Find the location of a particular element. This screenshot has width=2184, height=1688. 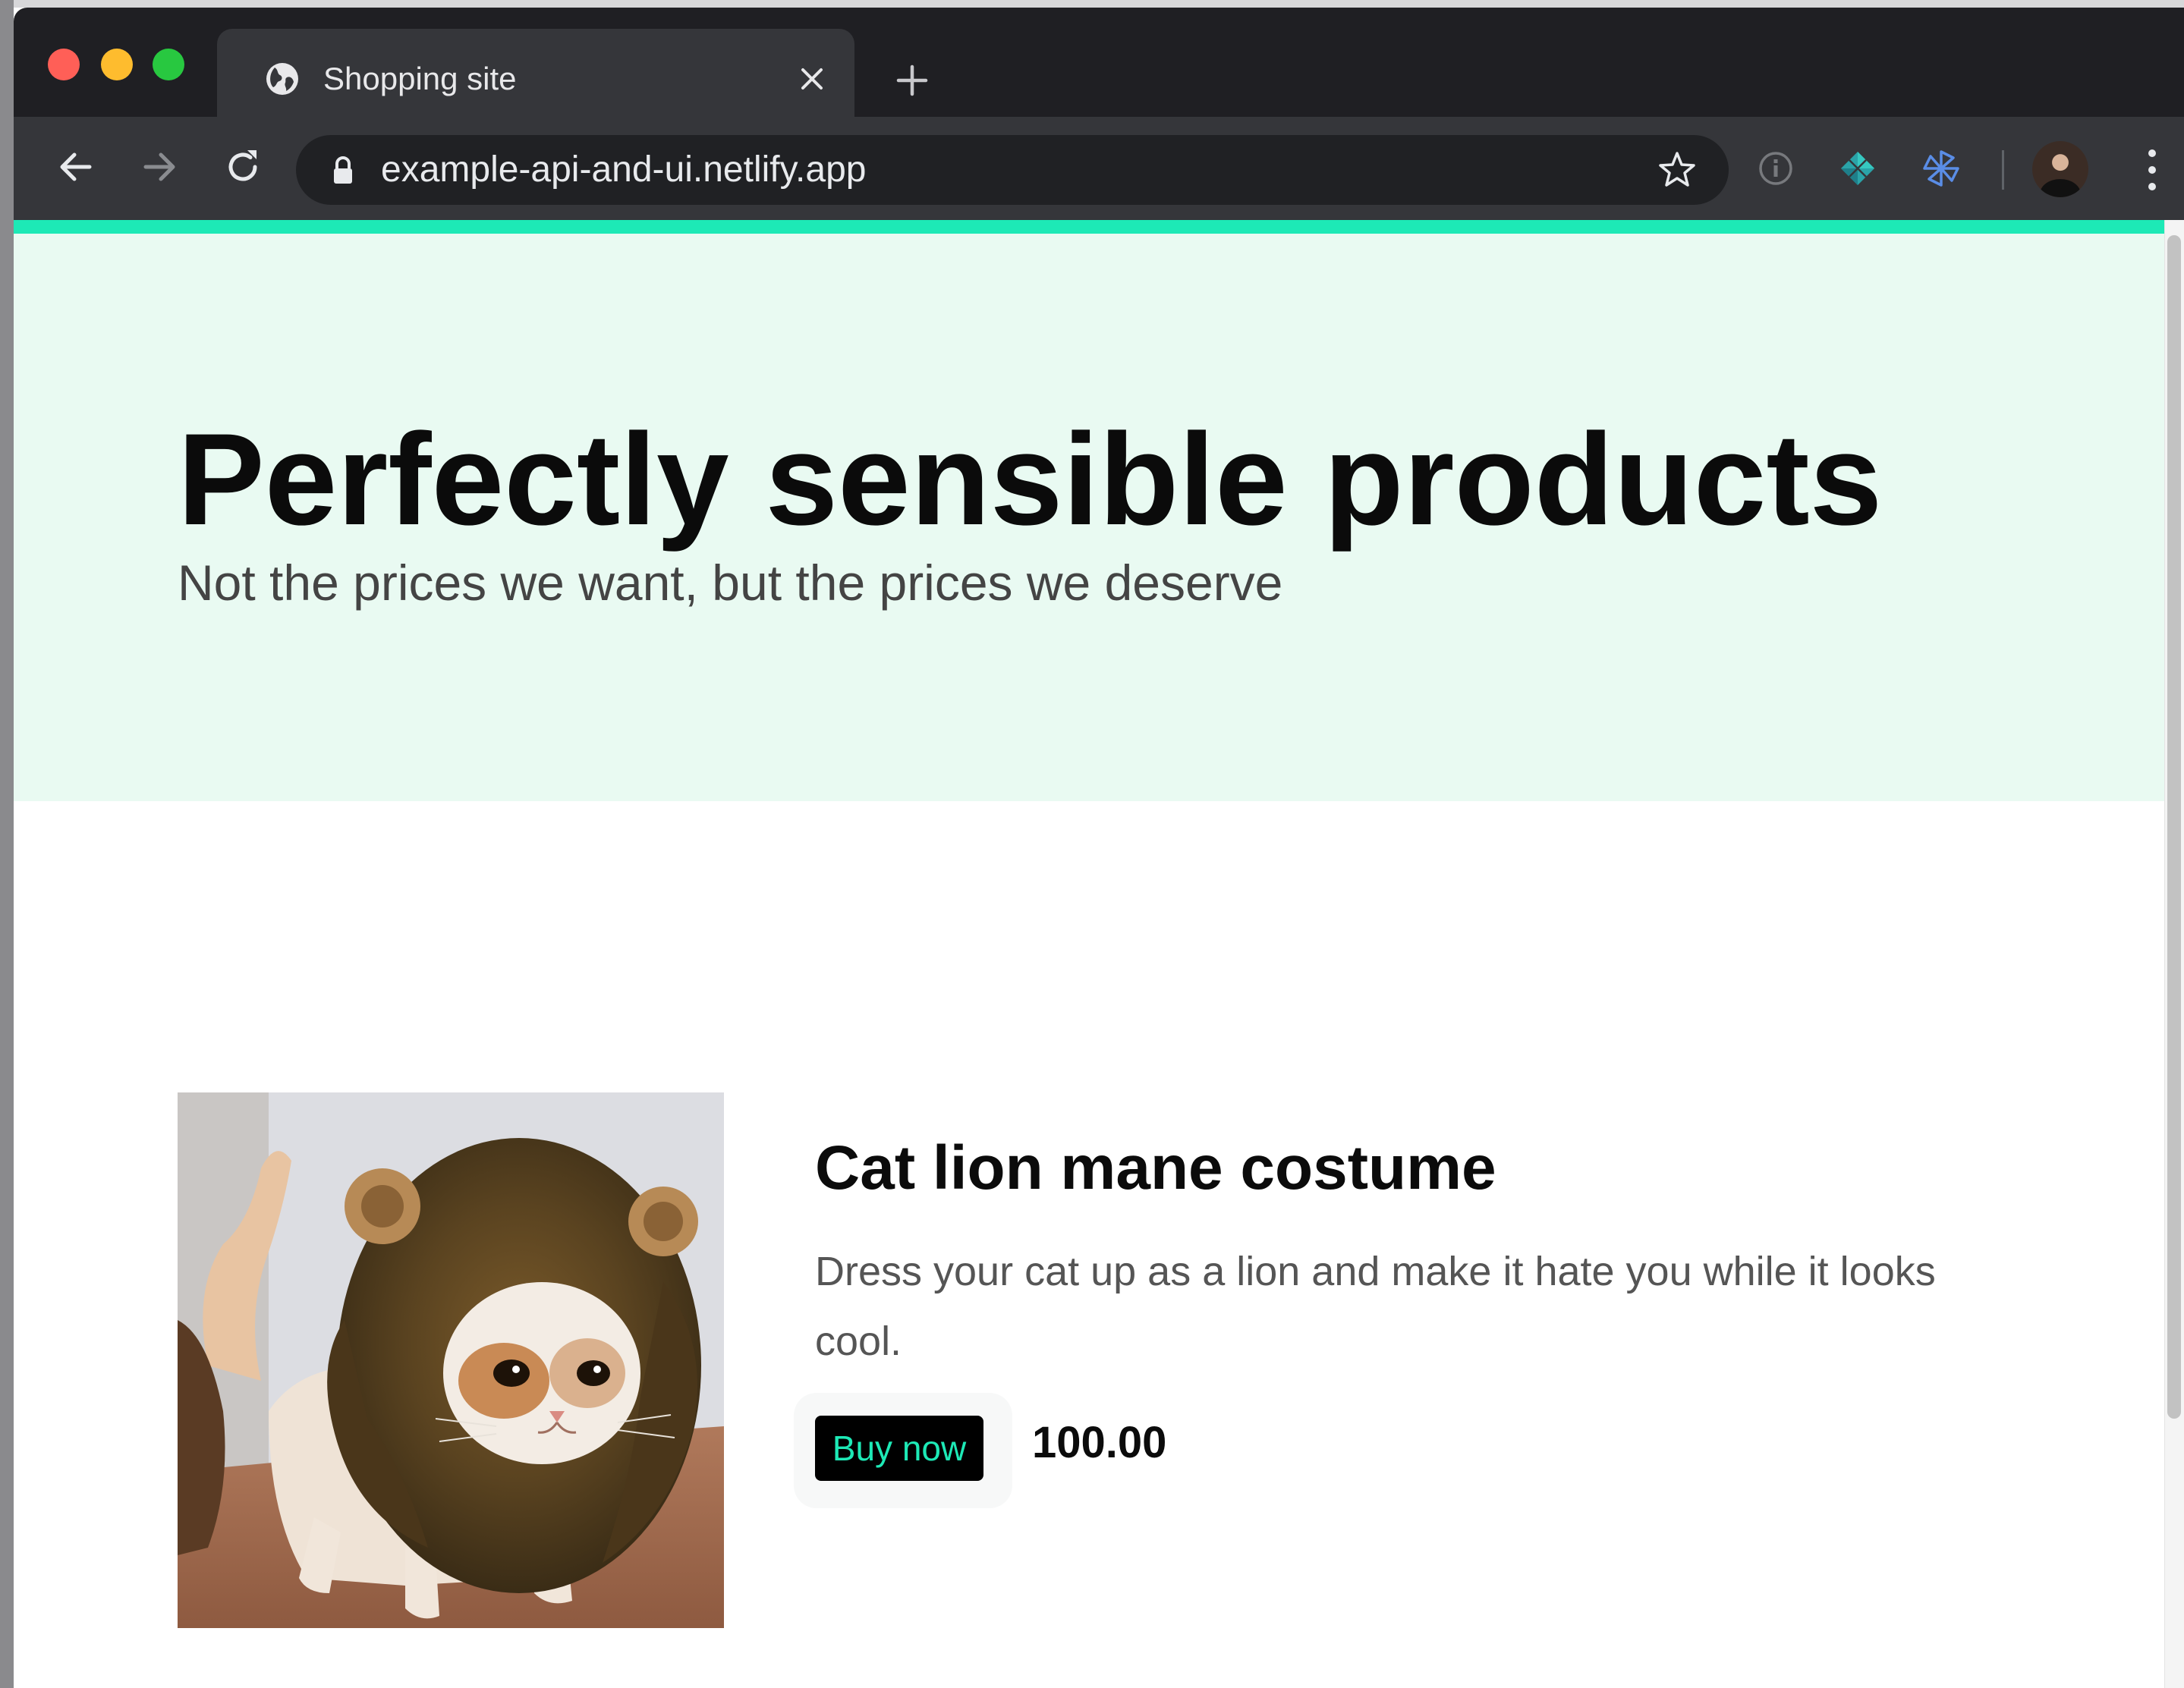

buy-button-focus-ring: Buy now is located at coordinates (903, 1451).